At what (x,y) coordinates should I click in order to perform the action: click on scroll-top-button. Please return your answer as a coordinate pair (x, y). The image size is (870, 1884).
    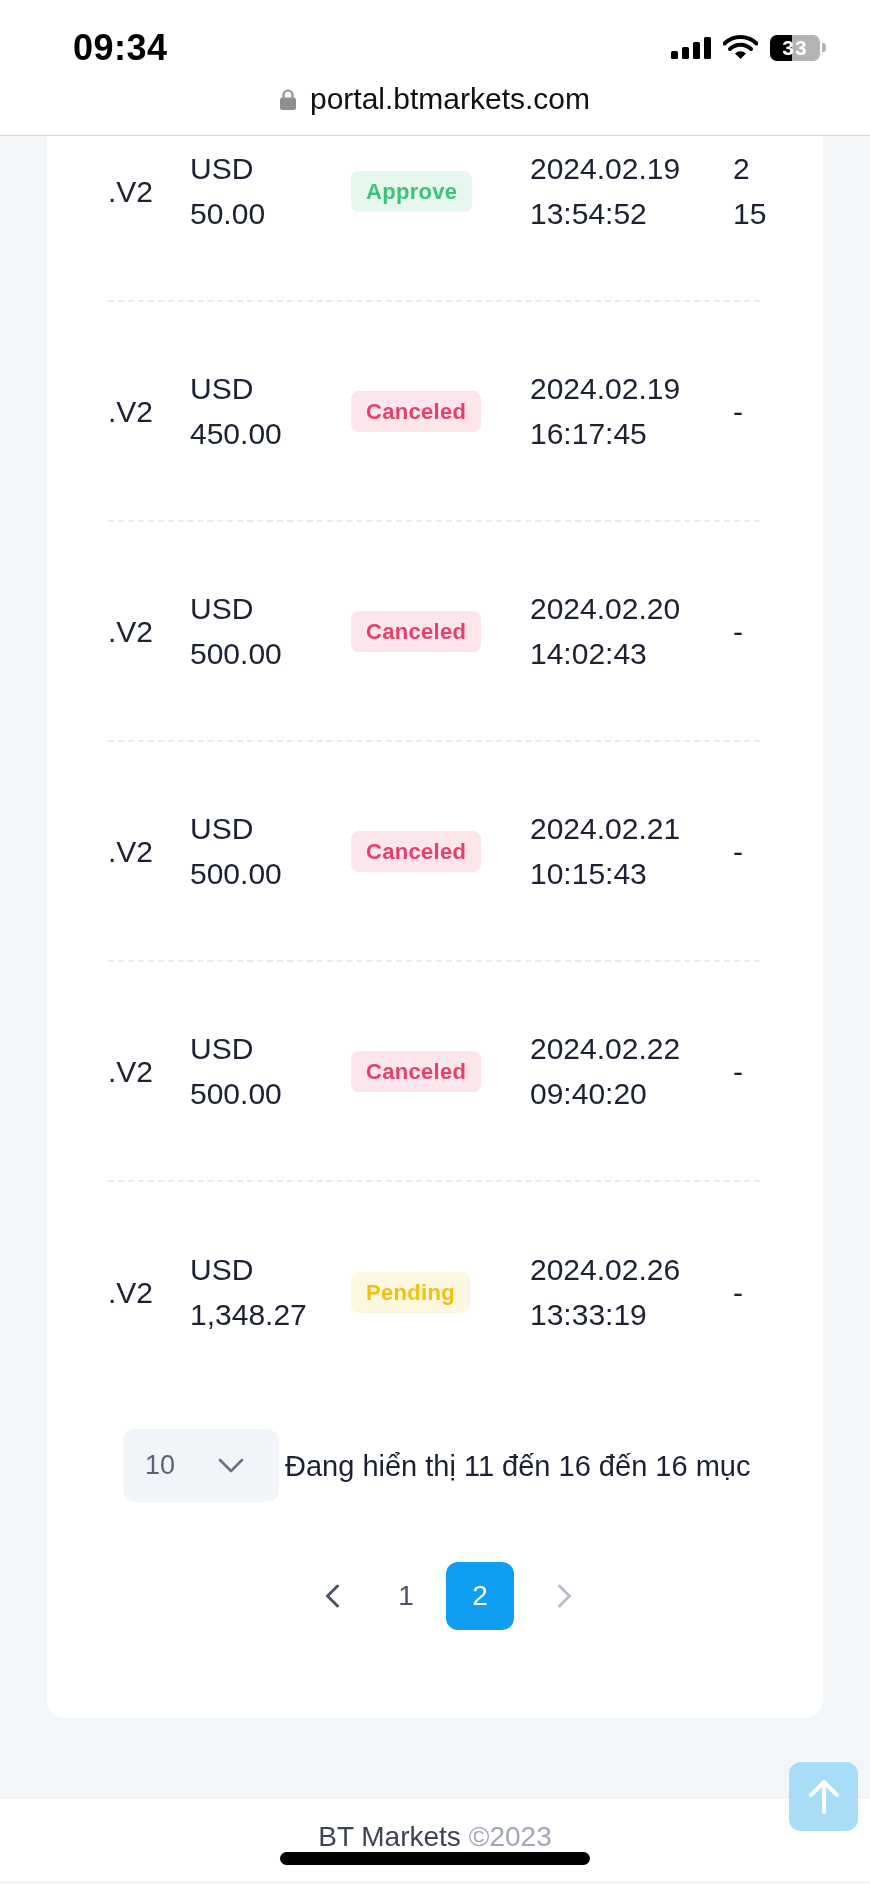
    Looking at the image, I should click on (823, 1796).